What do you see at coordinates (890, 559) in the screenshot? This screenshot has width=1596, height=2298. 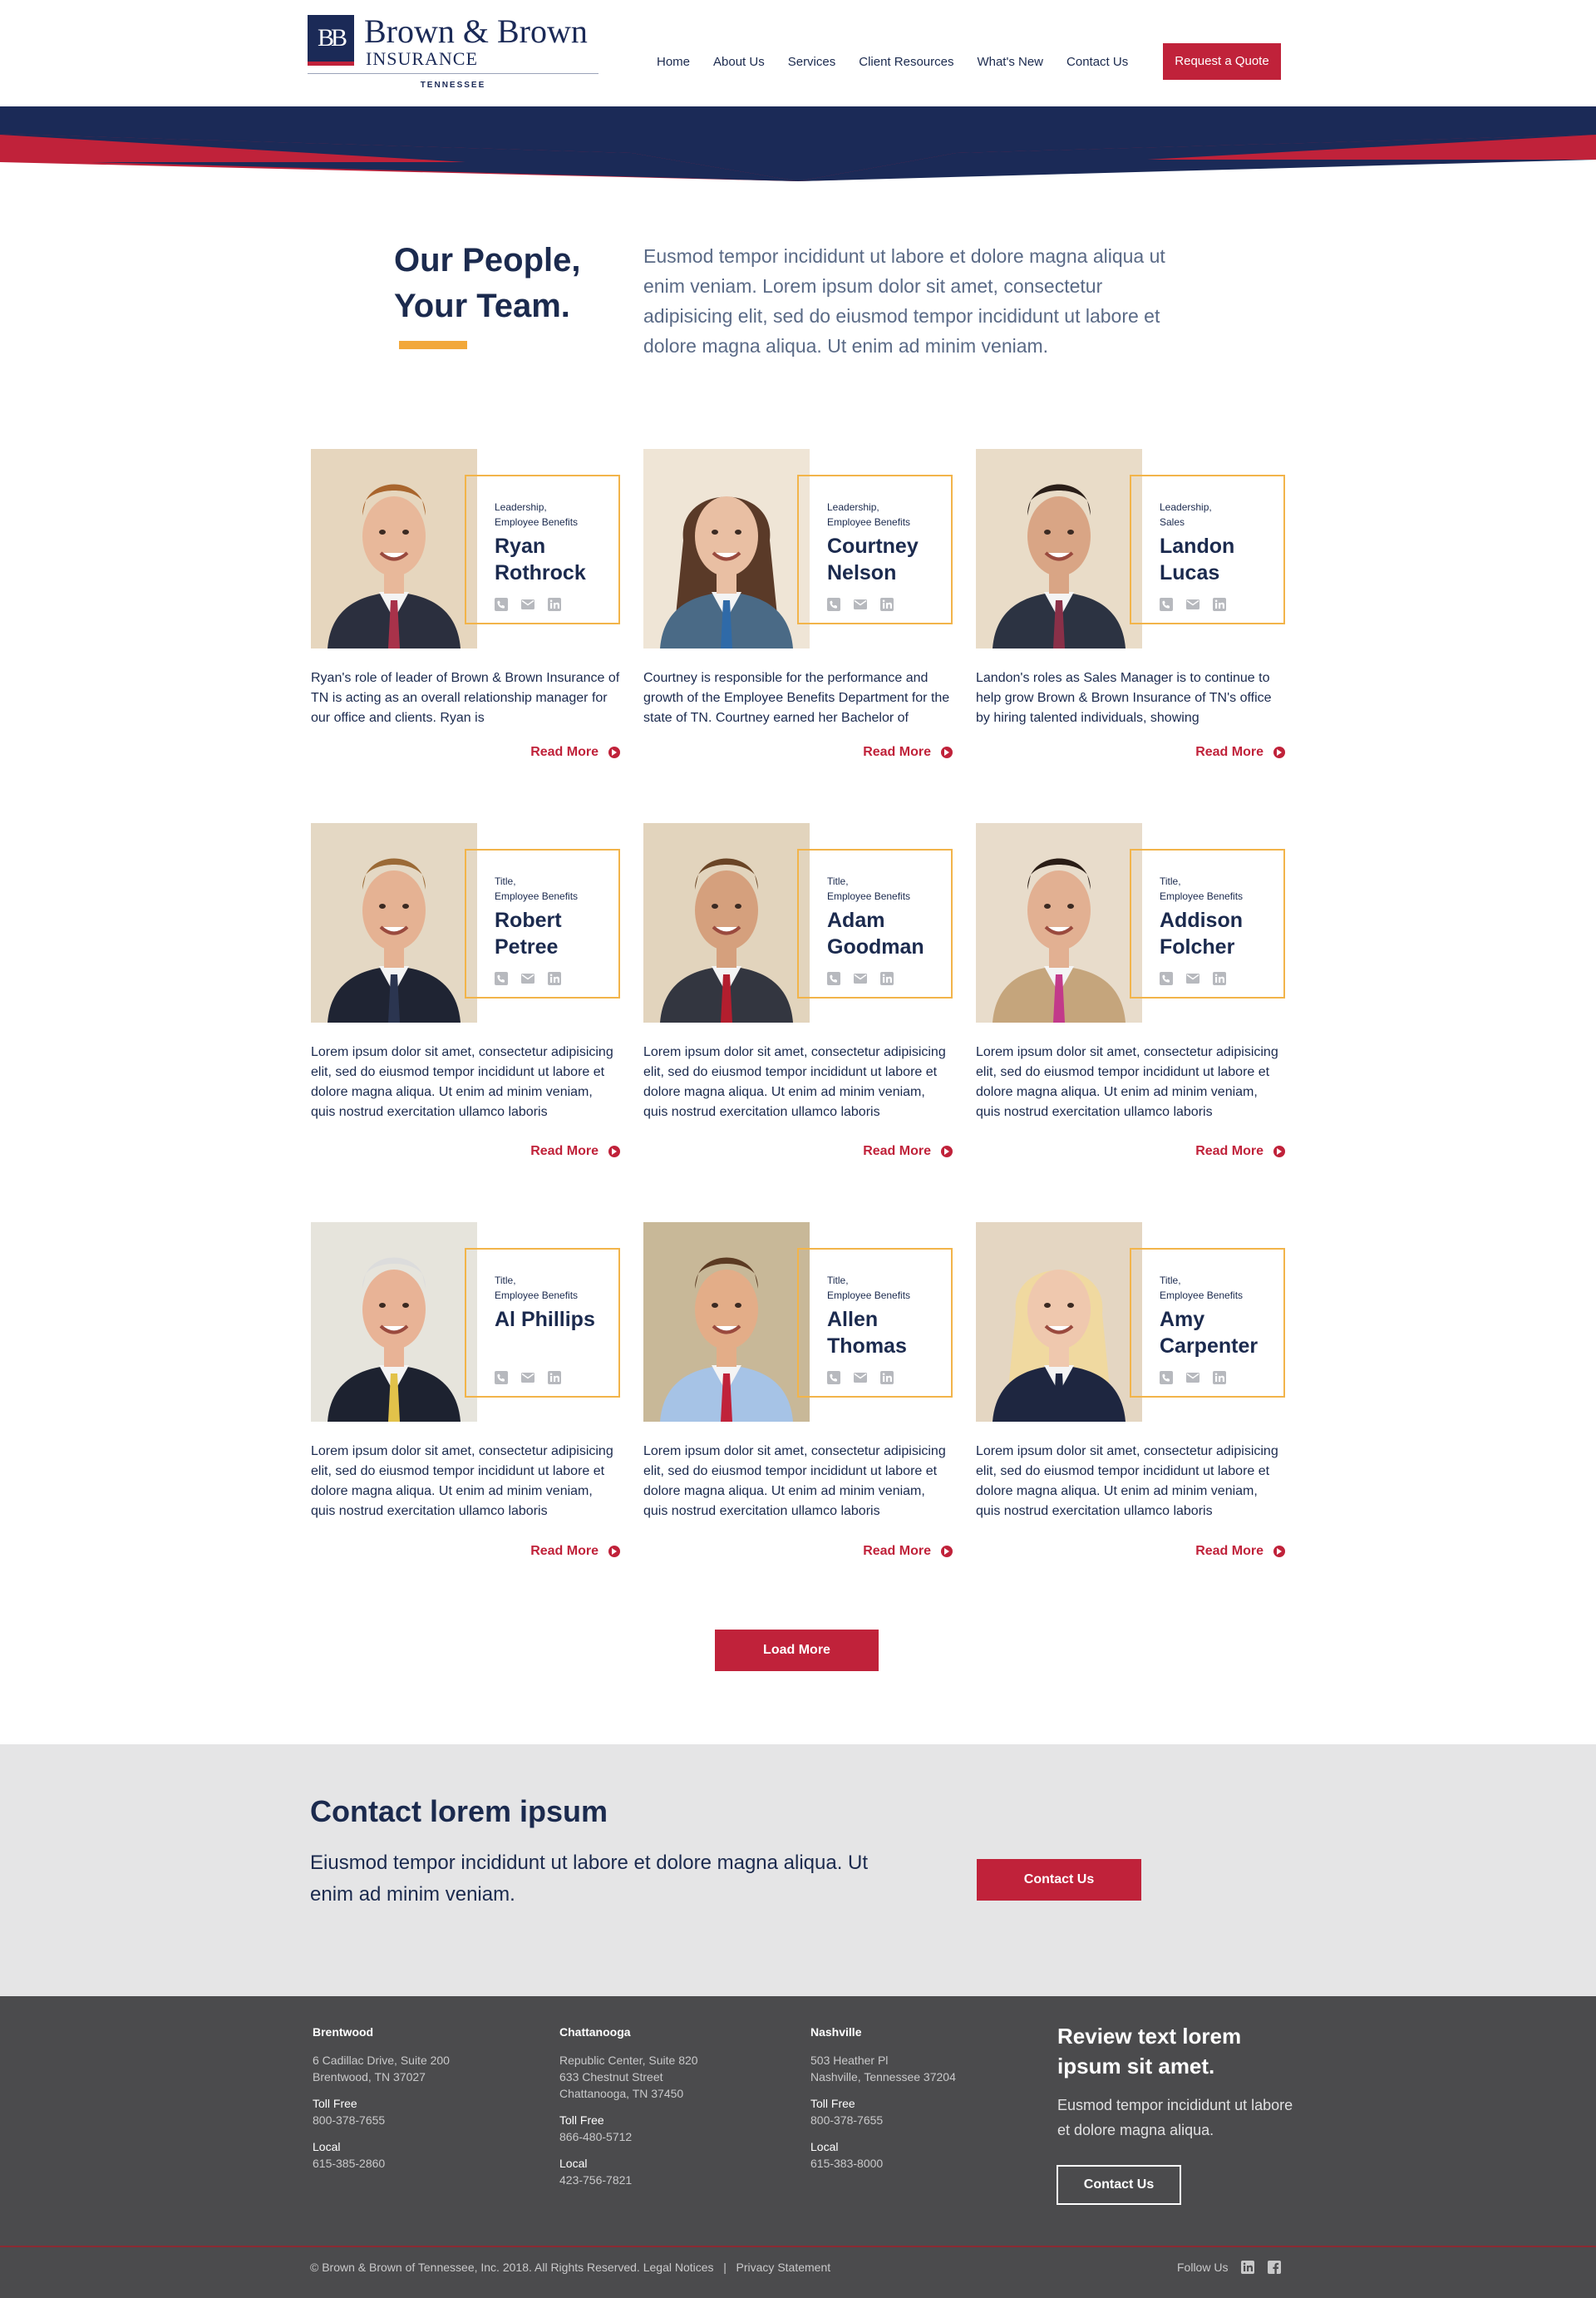 I see `team-name: Courtney Nelson` at bounding box center [890, 559].